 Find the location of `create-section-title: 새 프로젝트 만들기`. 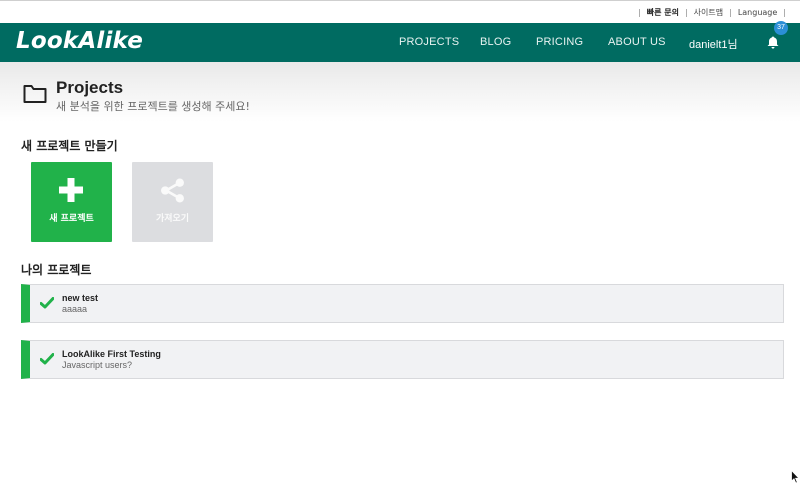

create-section-title: 새 프로젝트 만들기 is located at coordinates (69, 146).